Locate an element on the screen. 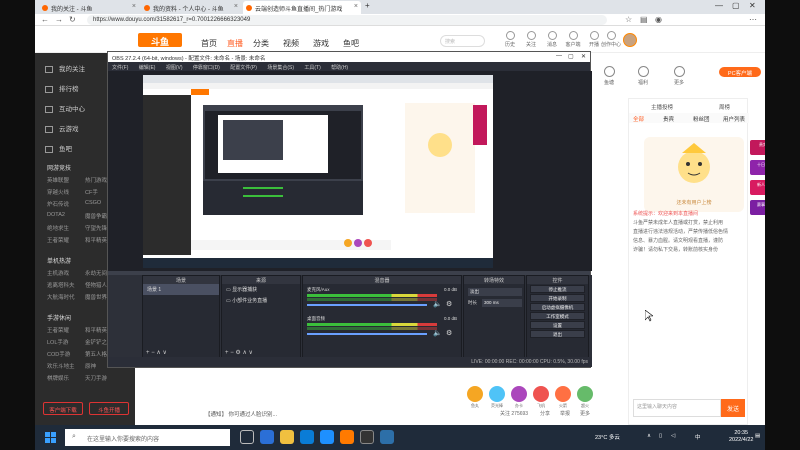 The height and width of the screenshot is (450, 800). nav-category: 分类 is located at coordinates (261, 43).